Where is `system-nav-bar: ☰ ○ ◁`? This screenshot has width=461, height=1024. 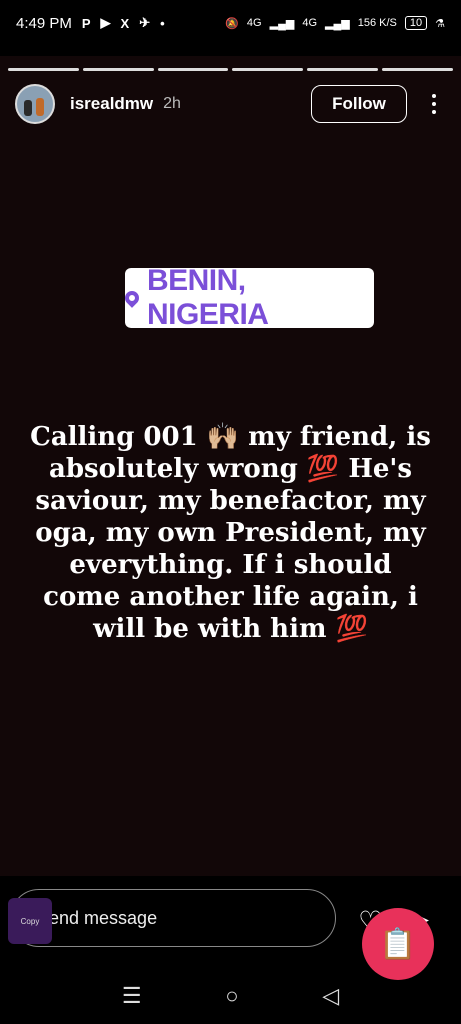 system-nav-bar: ☰ ○ ◁ is located at coordinates (230, 996).